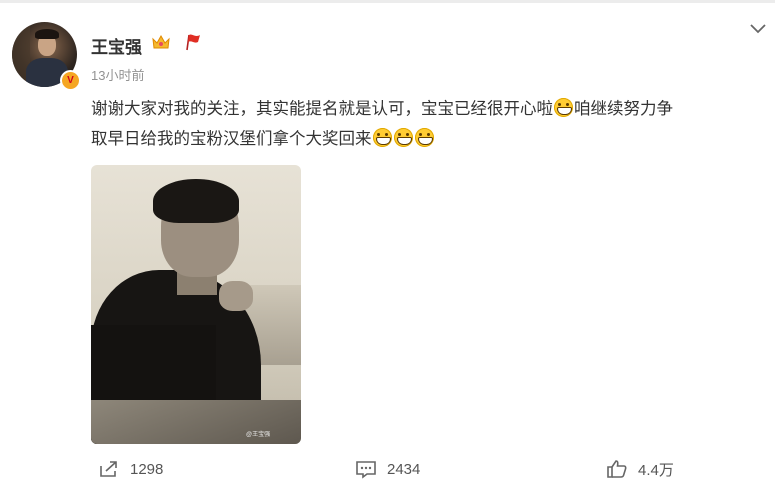 The image size is (775, 485). I want to click on like-count: 4.4万, so click(656, 470).